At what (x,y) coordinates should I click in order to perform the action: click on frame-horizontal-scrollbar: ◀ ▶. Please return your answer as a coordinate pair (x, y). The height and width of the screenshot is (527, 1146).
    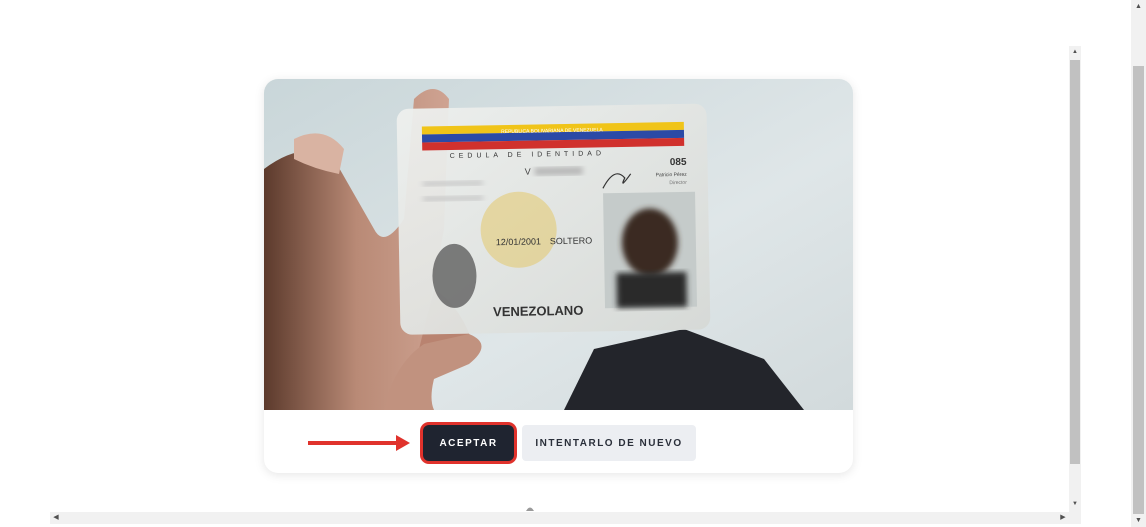
    Looking at the image, I should click on (565, 518).